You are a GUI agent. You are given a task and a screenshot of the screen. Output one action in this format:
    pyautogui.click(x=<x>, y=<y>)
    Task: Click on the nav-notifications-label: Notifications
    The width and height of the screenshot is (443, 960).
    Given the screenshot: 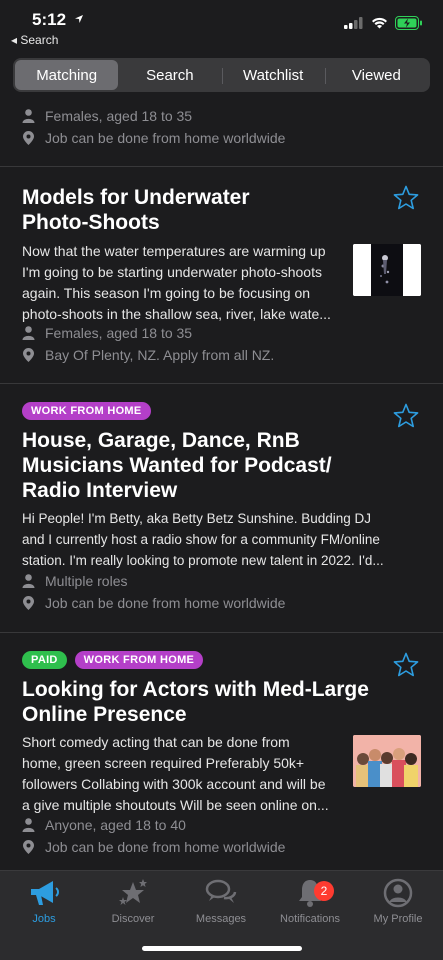 What is the action you would take?
    pyautogui.click(x=310, y=919)
    